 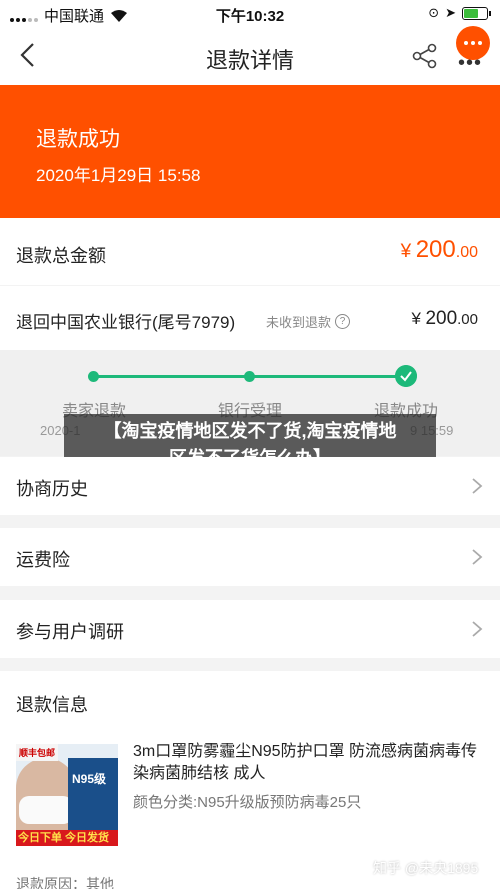 I want to click on shipping-insurance-row: 运费险, so click(x=250, y=557).